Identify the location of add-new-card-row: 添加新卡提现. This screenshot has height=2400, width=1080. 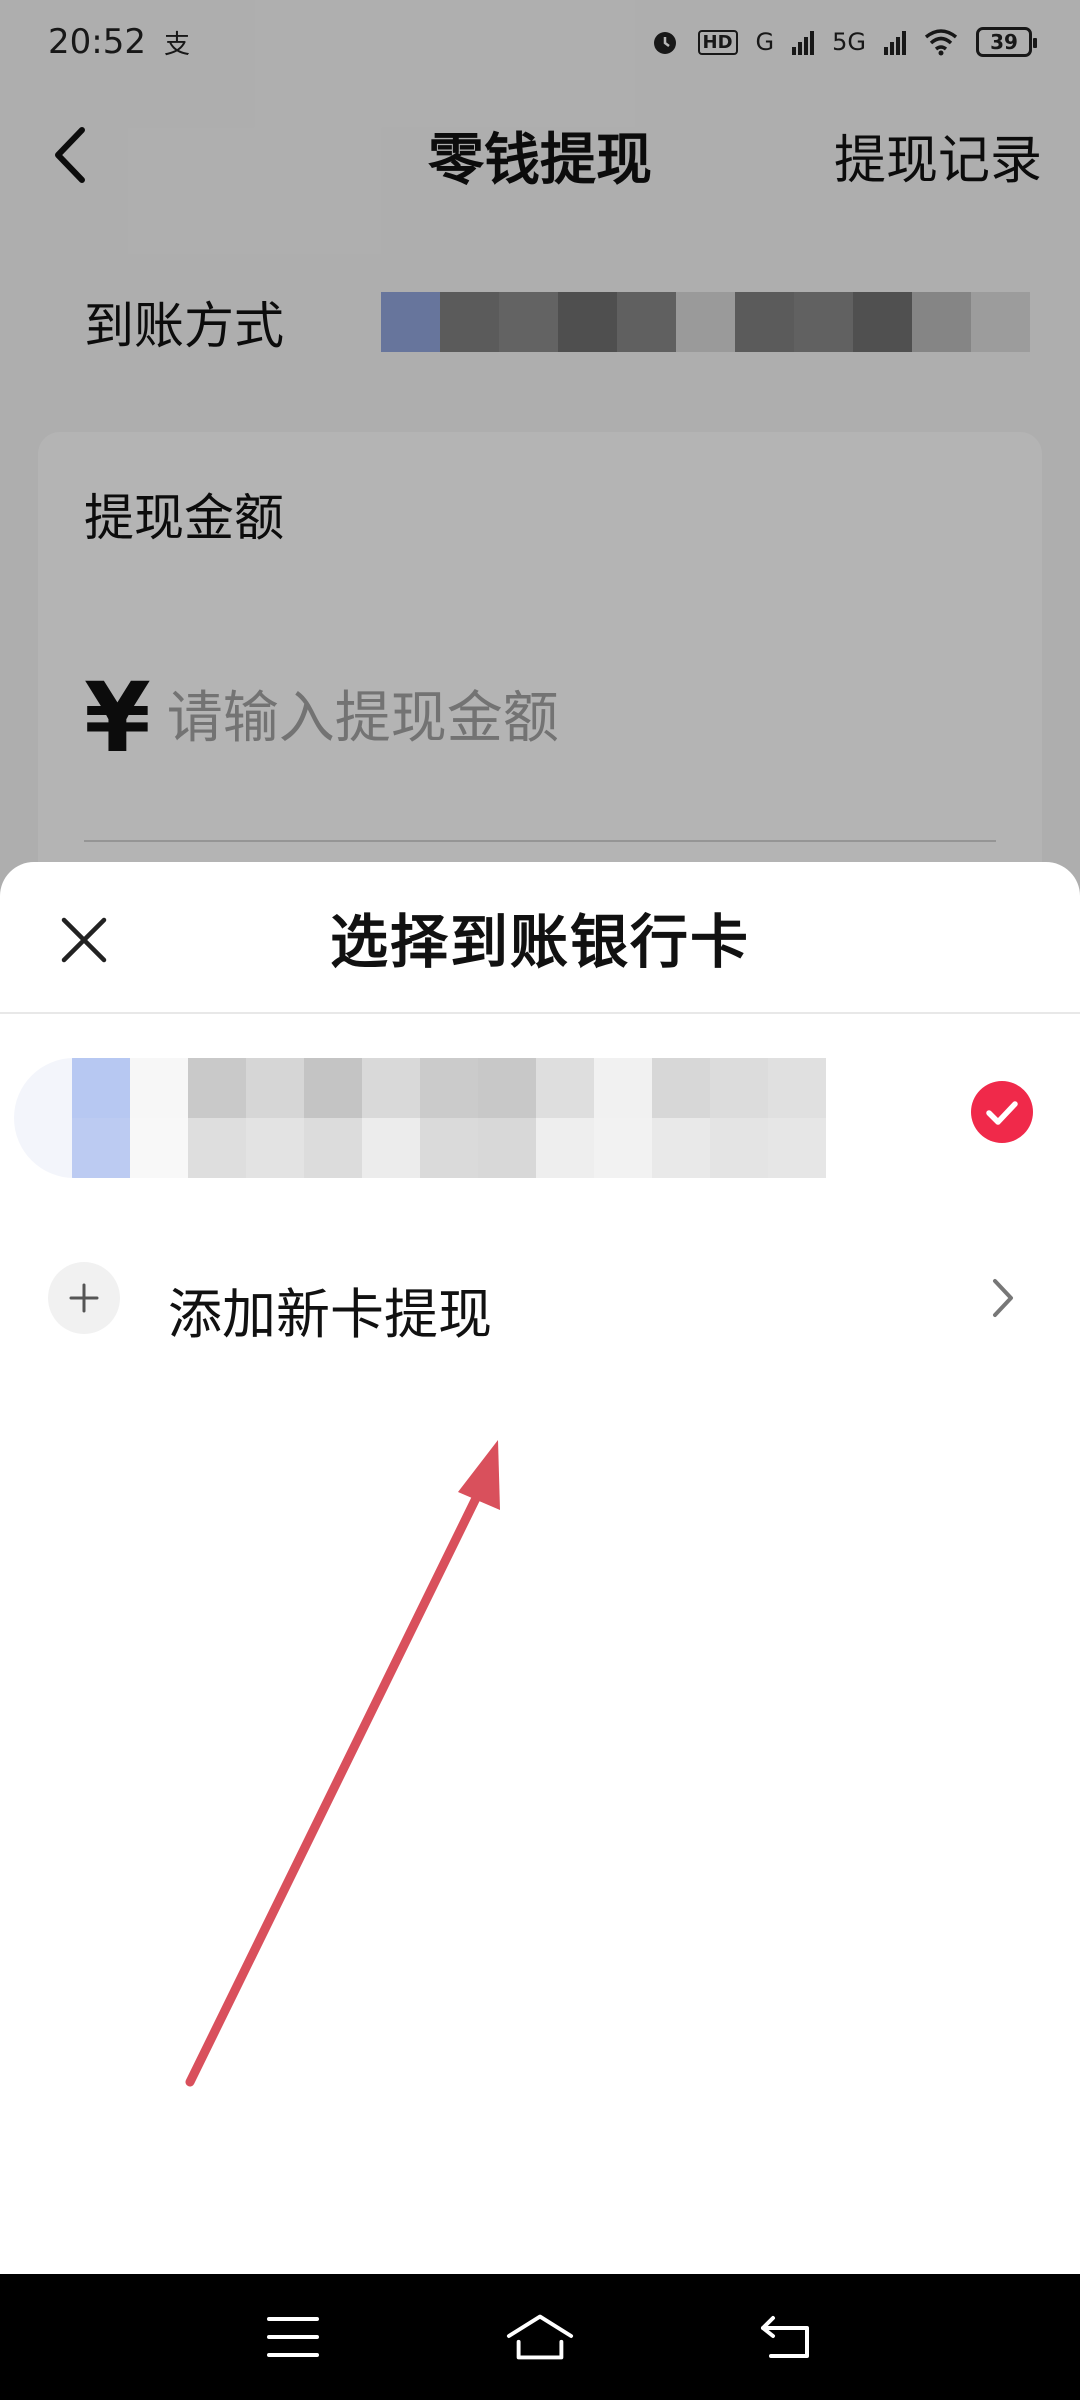
(540, 1299).